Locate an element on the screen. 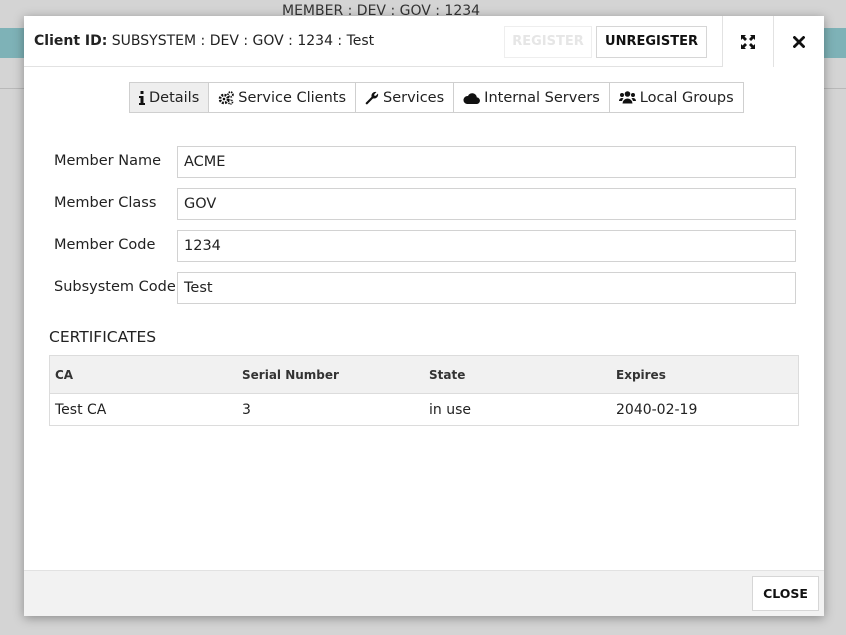 The image size is (846, 635). client-id-label: Client ID: is located at coordinates (71, 41).